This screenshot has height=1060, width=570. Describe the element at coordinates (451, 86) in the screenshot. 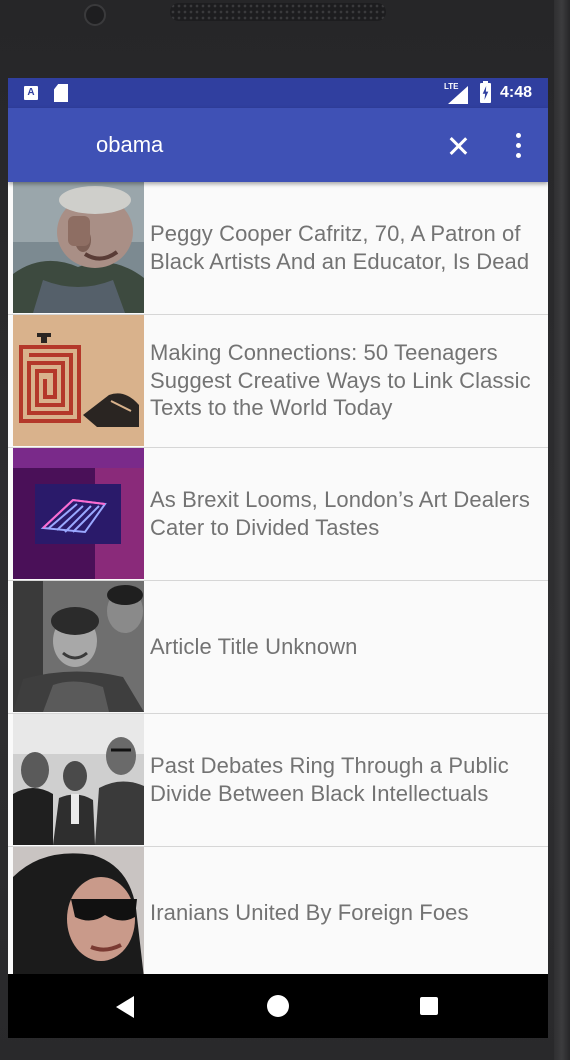

I see `network-label: LTE` at that location.